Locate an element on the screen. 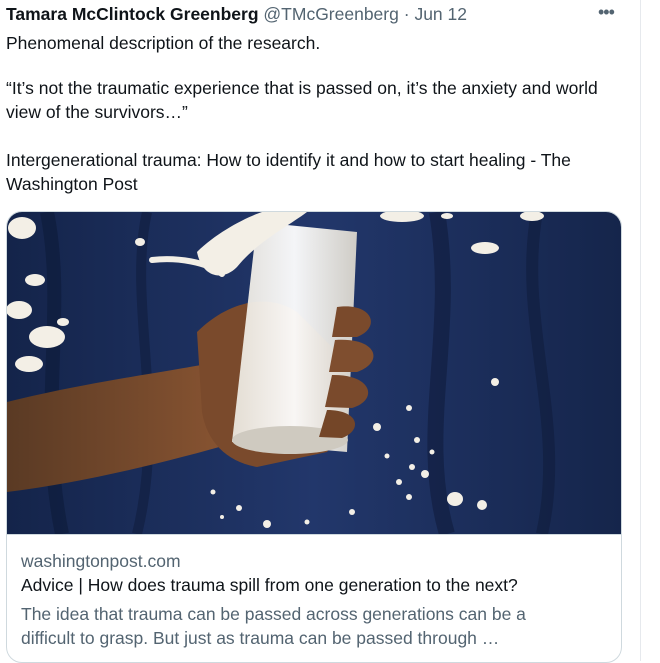  card-domain: washingtonpost.com is located at coordinates (101, 561).